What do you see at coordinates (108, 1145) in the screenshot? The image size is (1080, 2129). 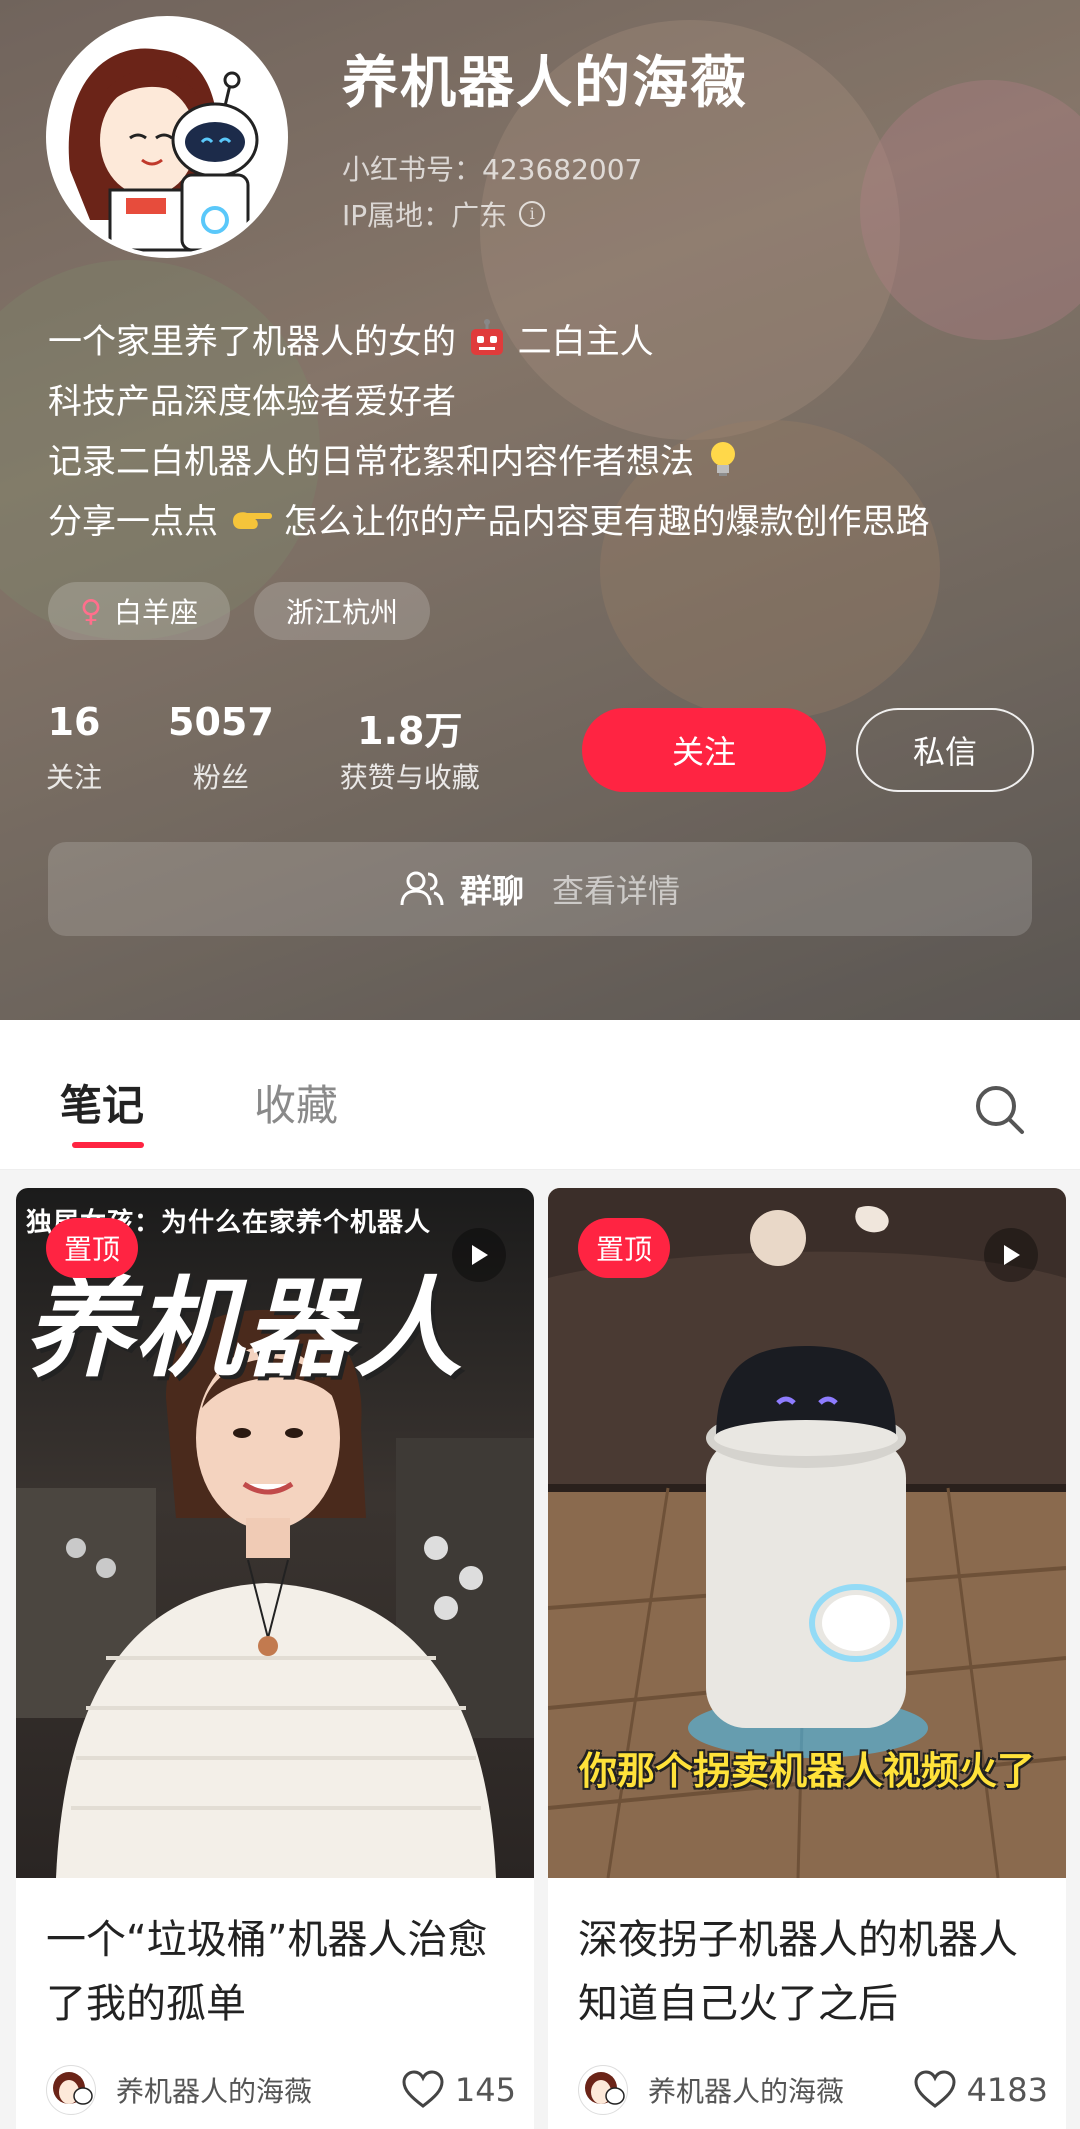 I see `active-tab-indicator` at bounding box center [108, 1145].